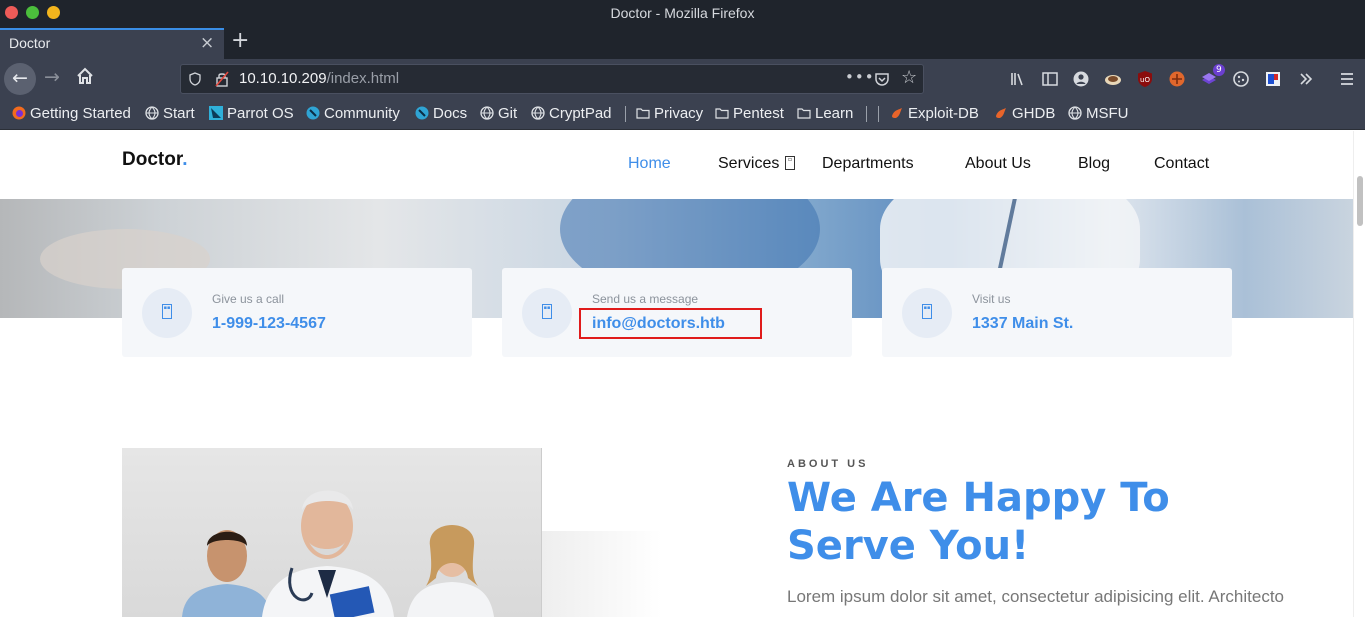 The width and height of the screenshot is (1365, 617). Describe the element at coordinates (248, 299) in the screenshot. I see `info-label: Give us a call` at that location.